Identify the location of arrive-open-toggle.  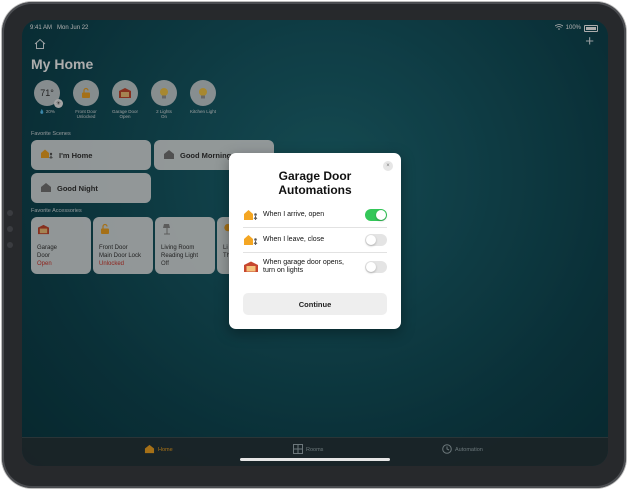
(376, 215).